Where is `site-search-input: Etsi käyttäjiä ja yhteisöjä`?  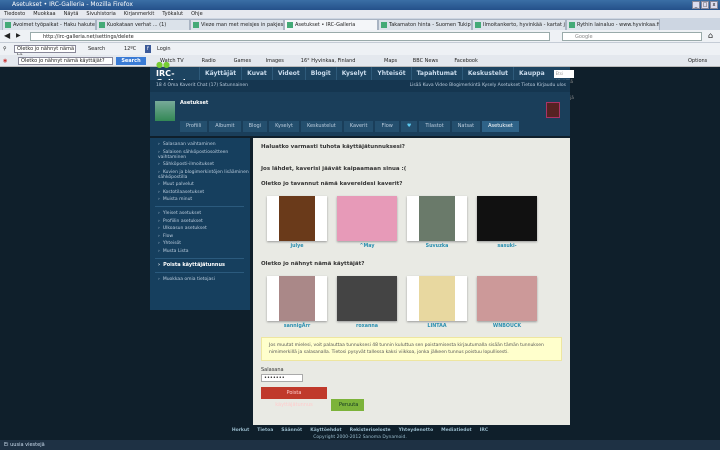 site-search-input: Etsi käyttäjiä ja yhteisöjä is located at coordinates (563, 84).